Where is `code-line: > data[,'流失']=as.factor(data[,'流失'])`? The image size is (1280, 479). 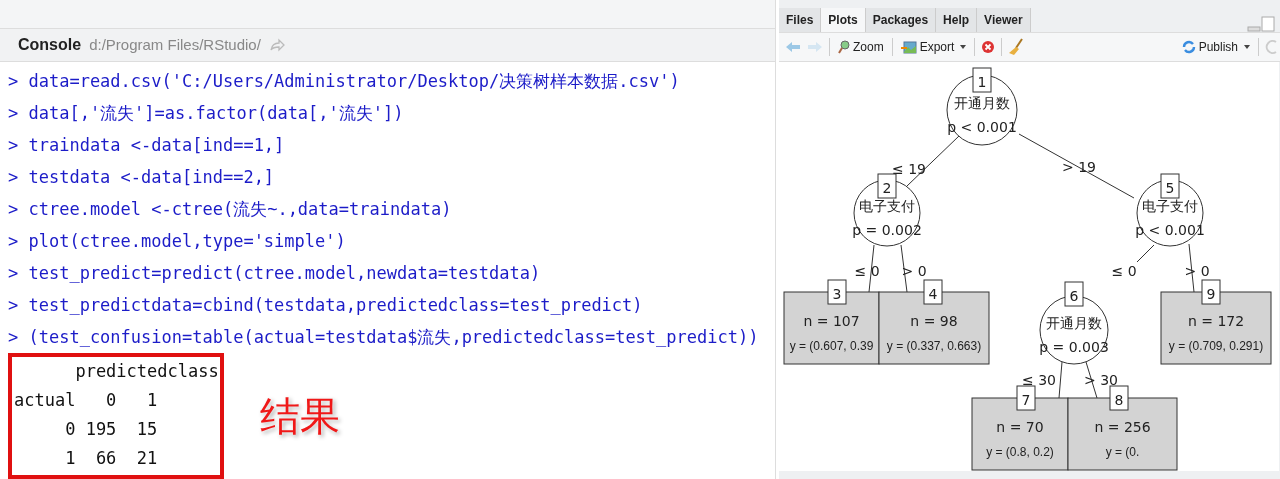 code-line: > data[,'流失']=as.factor(data[,'流失']) is located at coordinates (206, 113).